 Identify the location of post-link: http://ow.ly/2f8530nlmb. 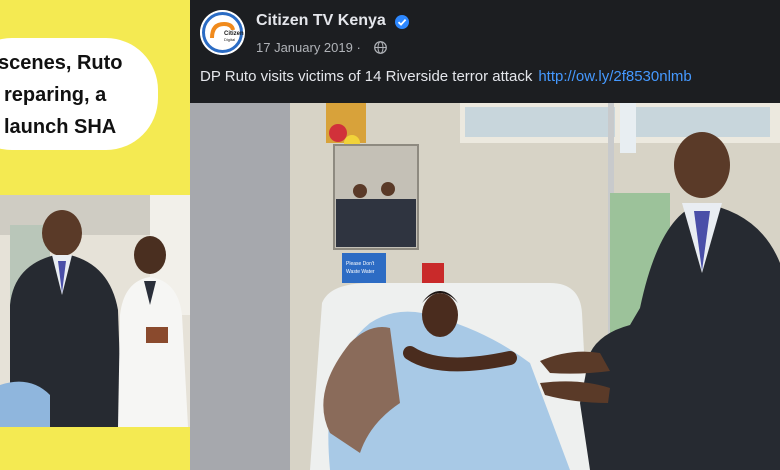
(614, 76).